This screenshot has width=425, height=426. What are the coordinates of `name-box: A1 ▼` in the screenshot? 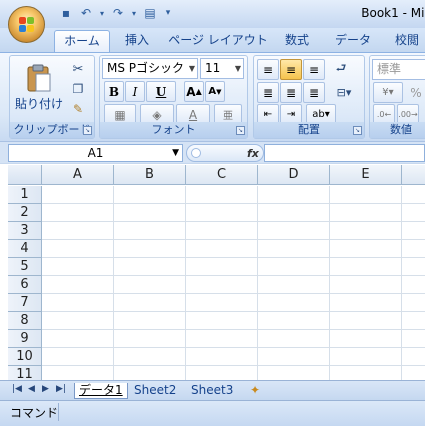 It's located at (95, 153).